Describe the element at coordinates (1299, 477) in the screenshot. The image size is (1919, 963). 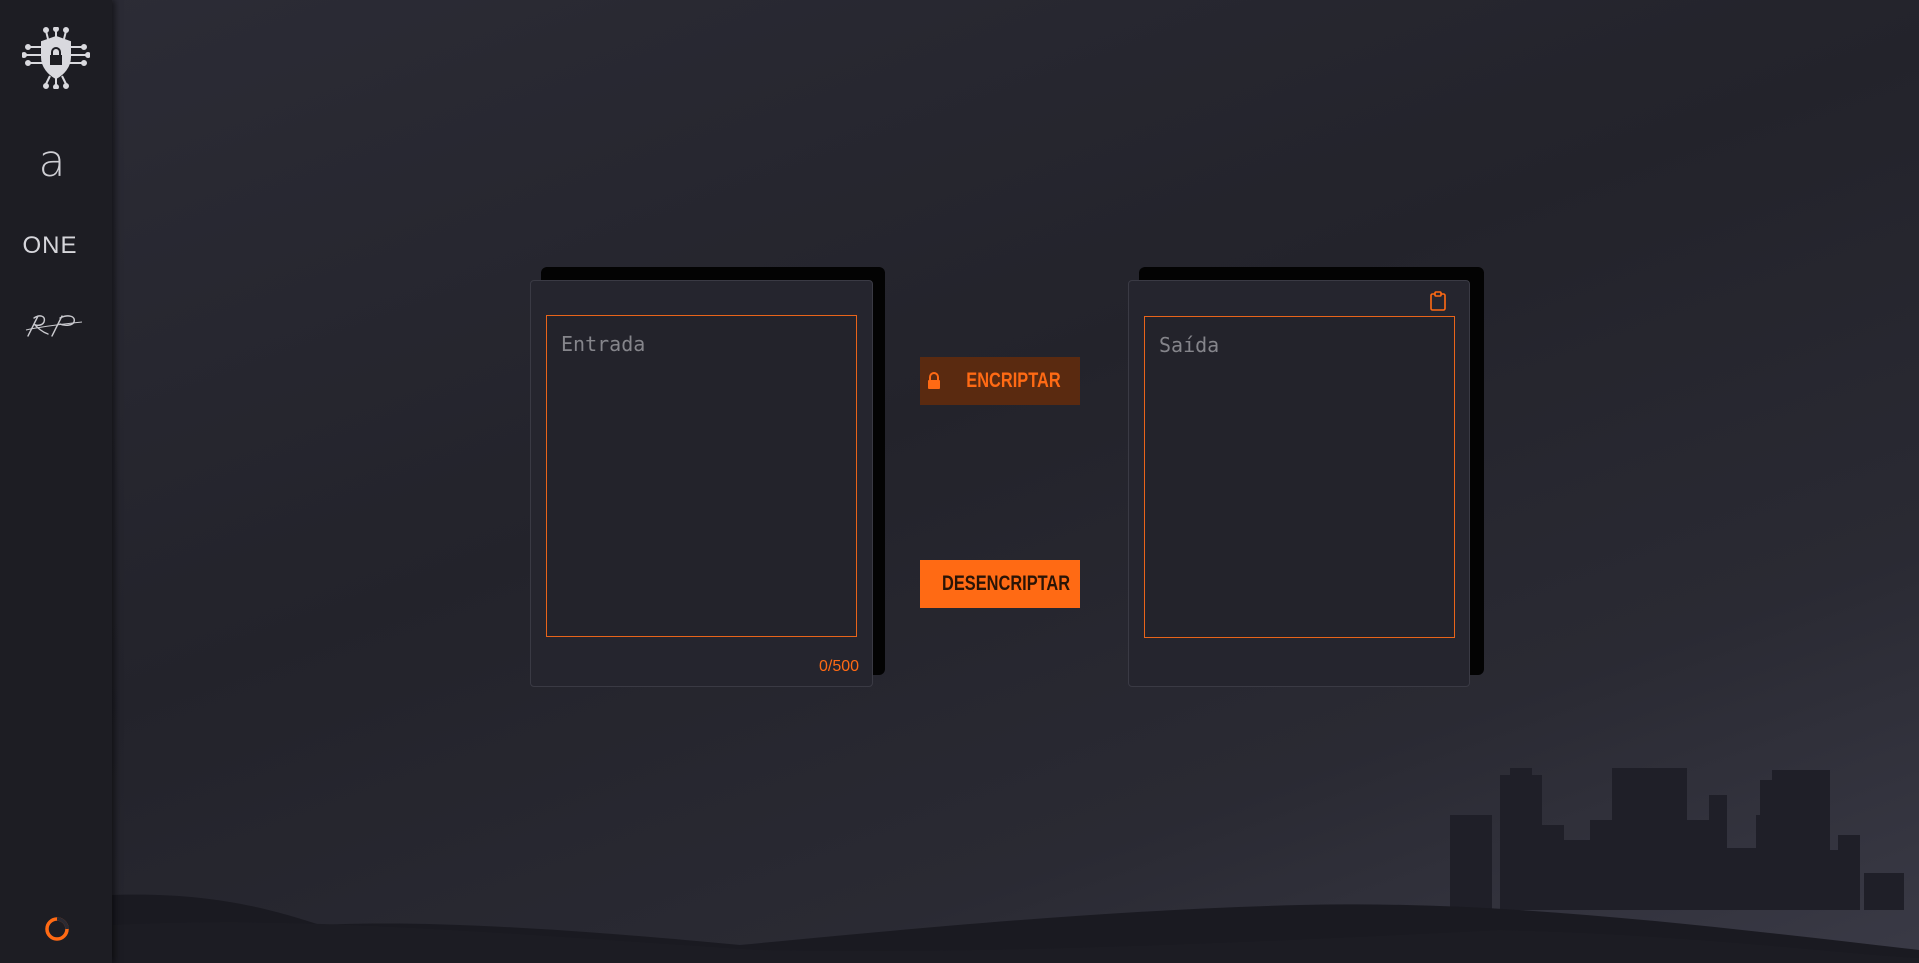
I see `output-textarea` at that location.